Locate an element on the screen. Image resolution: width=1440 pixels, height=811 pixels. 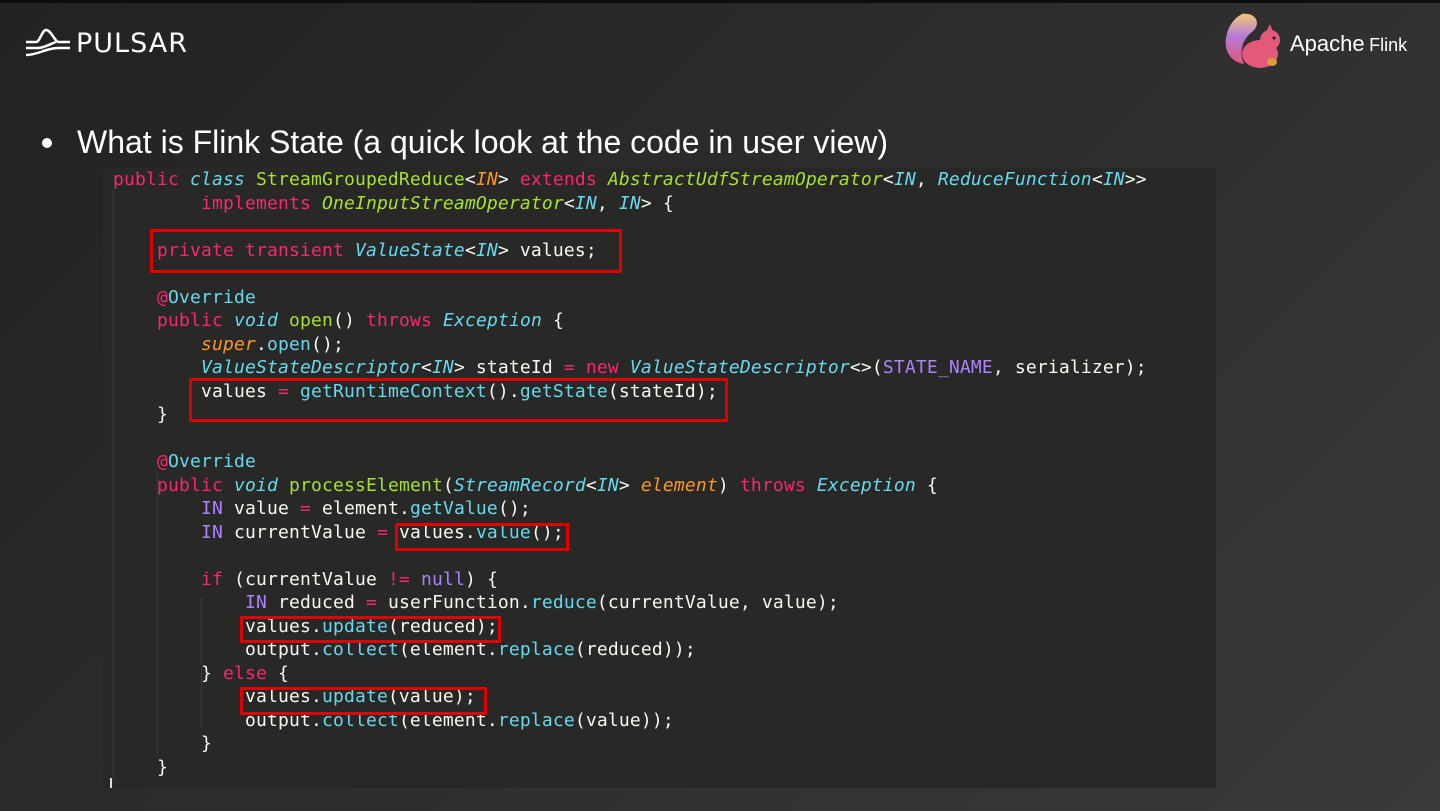
code-token: public is located at coordinates (195, 485).